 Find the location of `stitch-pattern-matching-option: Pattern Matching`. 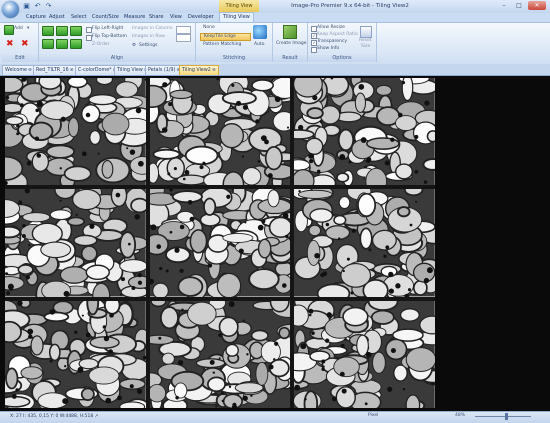

stitch-pattern-matching-option: Pattern Matching is located at coordinates (224, 45).